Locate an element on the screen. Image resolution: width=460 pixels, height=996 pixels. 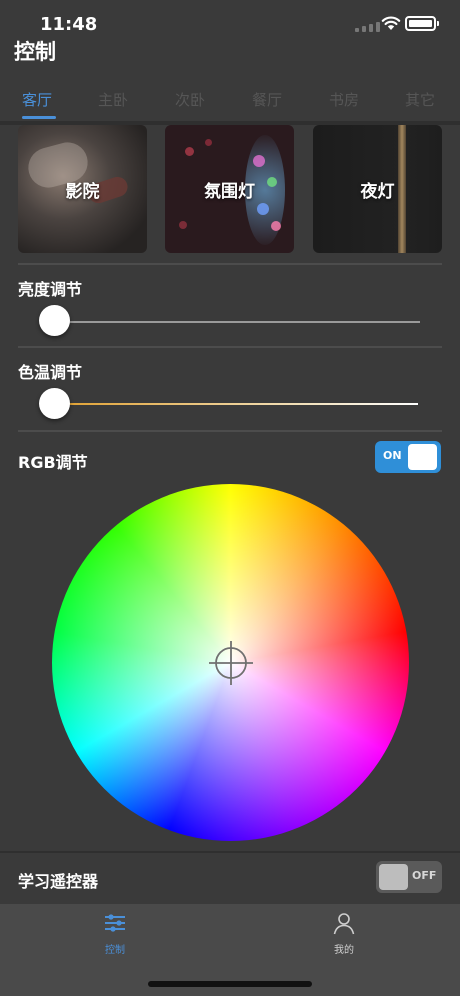
tabbar-item-control: 控制 is located at coordinates (115, 933).